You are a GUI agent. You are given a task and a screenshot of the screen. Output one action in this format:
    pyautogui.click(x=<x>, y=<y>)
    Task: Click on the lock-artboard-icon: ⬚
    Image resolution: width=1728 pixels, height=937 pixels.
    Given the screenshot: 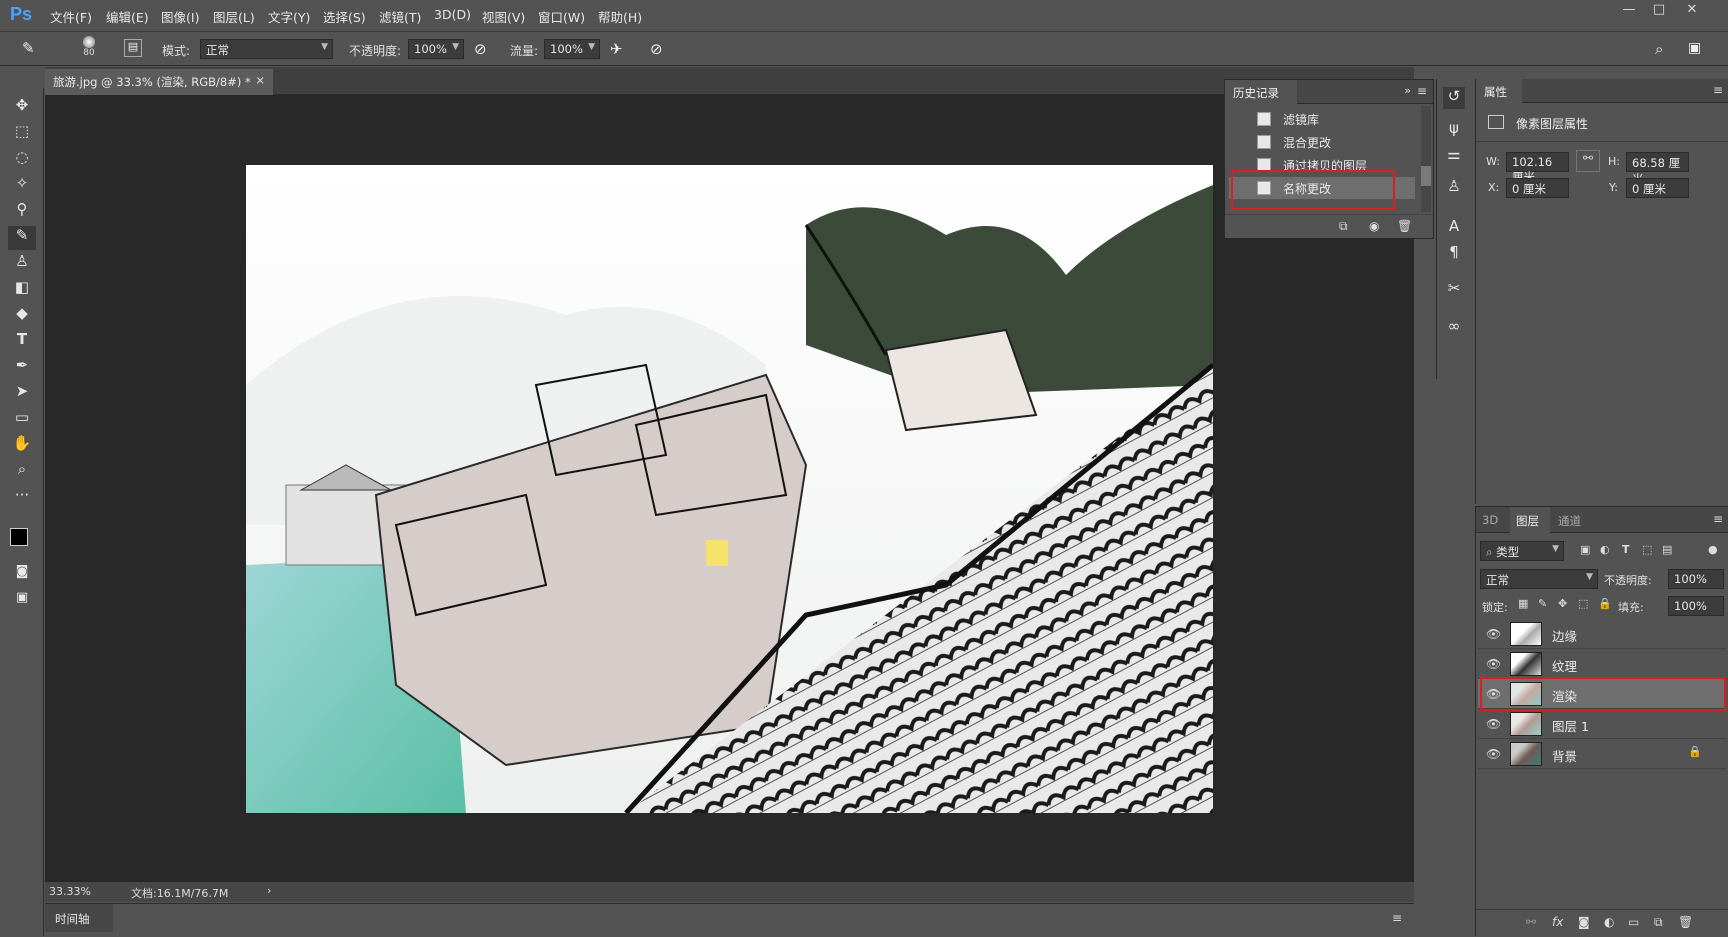 What is the action you would take?
    pyautogui.click(x=1583, y=603)
    